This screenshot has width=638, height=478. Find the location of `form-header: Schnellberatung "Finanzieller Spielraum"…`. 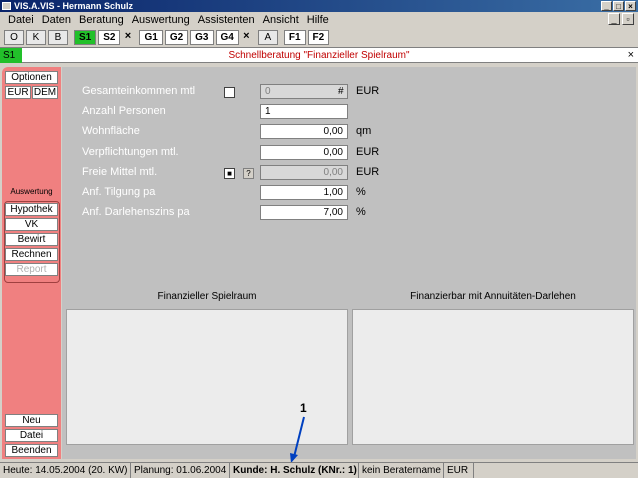

form-header: Schnellberatung "Finanzieller Spielraum"… is located at coordinates (319, 55).